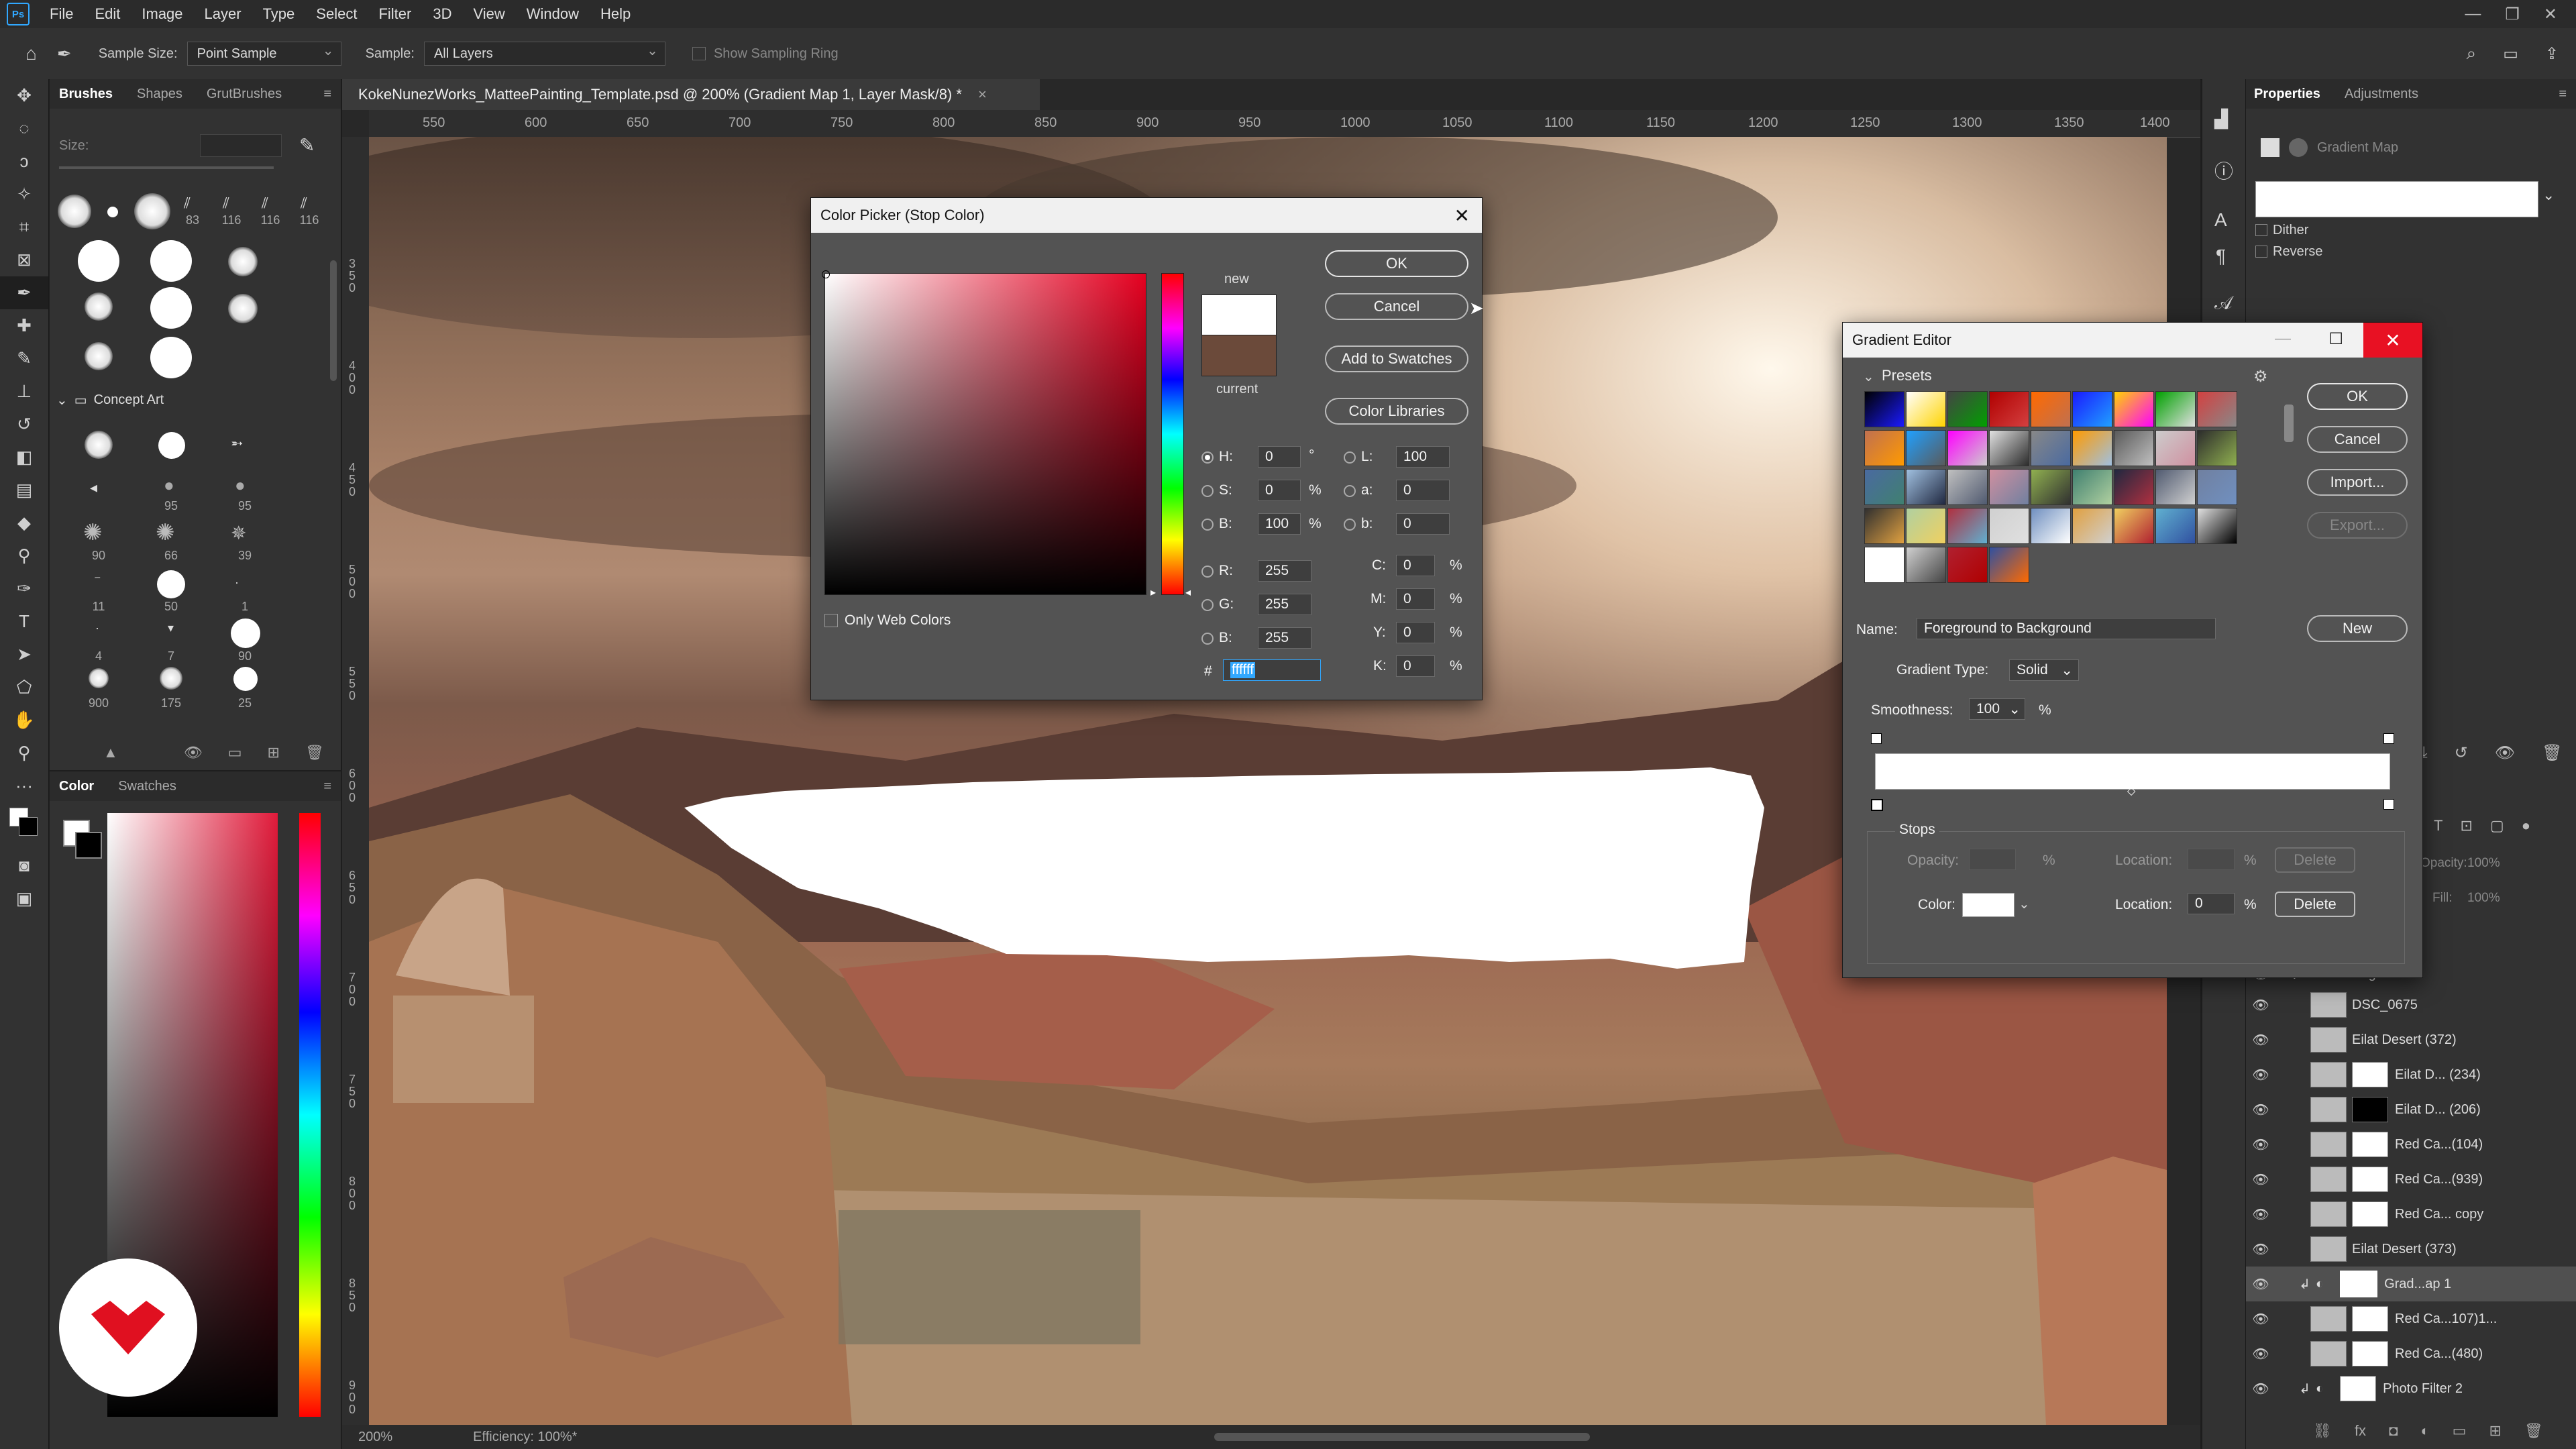  I want to click on color-stop-right, so click(2388, 804).